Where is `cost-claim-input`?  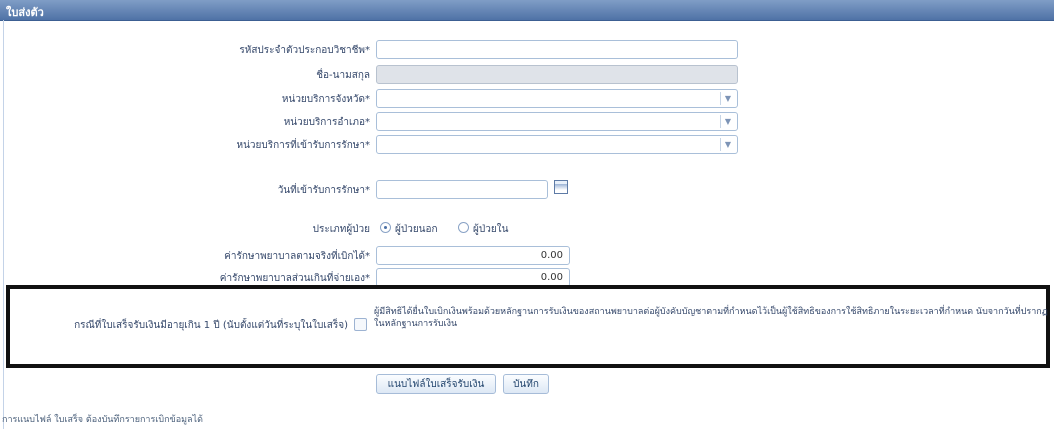 cost-claim-input is located at coordinates (473, 255).